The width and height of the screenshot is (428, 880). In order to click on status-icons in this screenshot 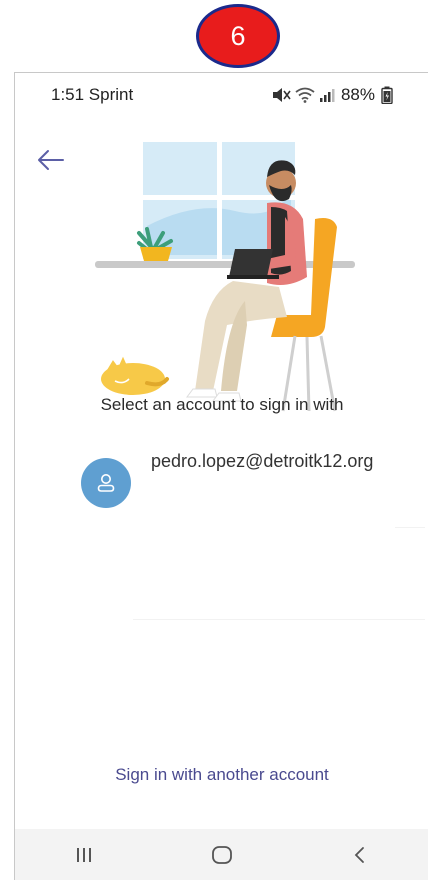, I will do `click(303, 95)`.